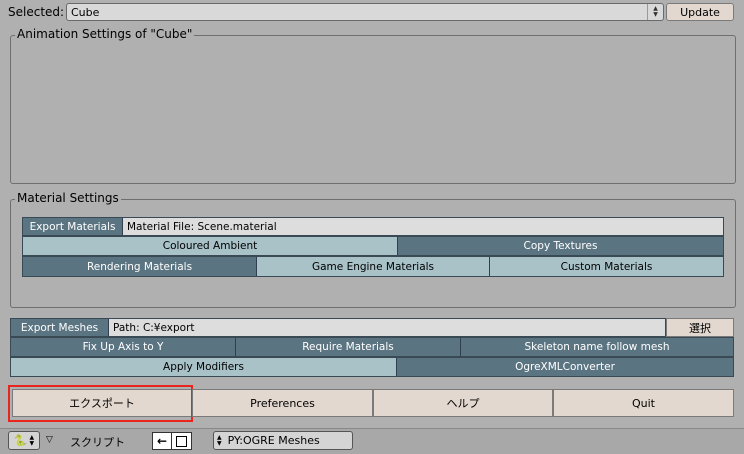 The image size is (744, 454). I want to click on ambient-textures-row: Coloured Ambient Copy Textures, so click(373, 246).